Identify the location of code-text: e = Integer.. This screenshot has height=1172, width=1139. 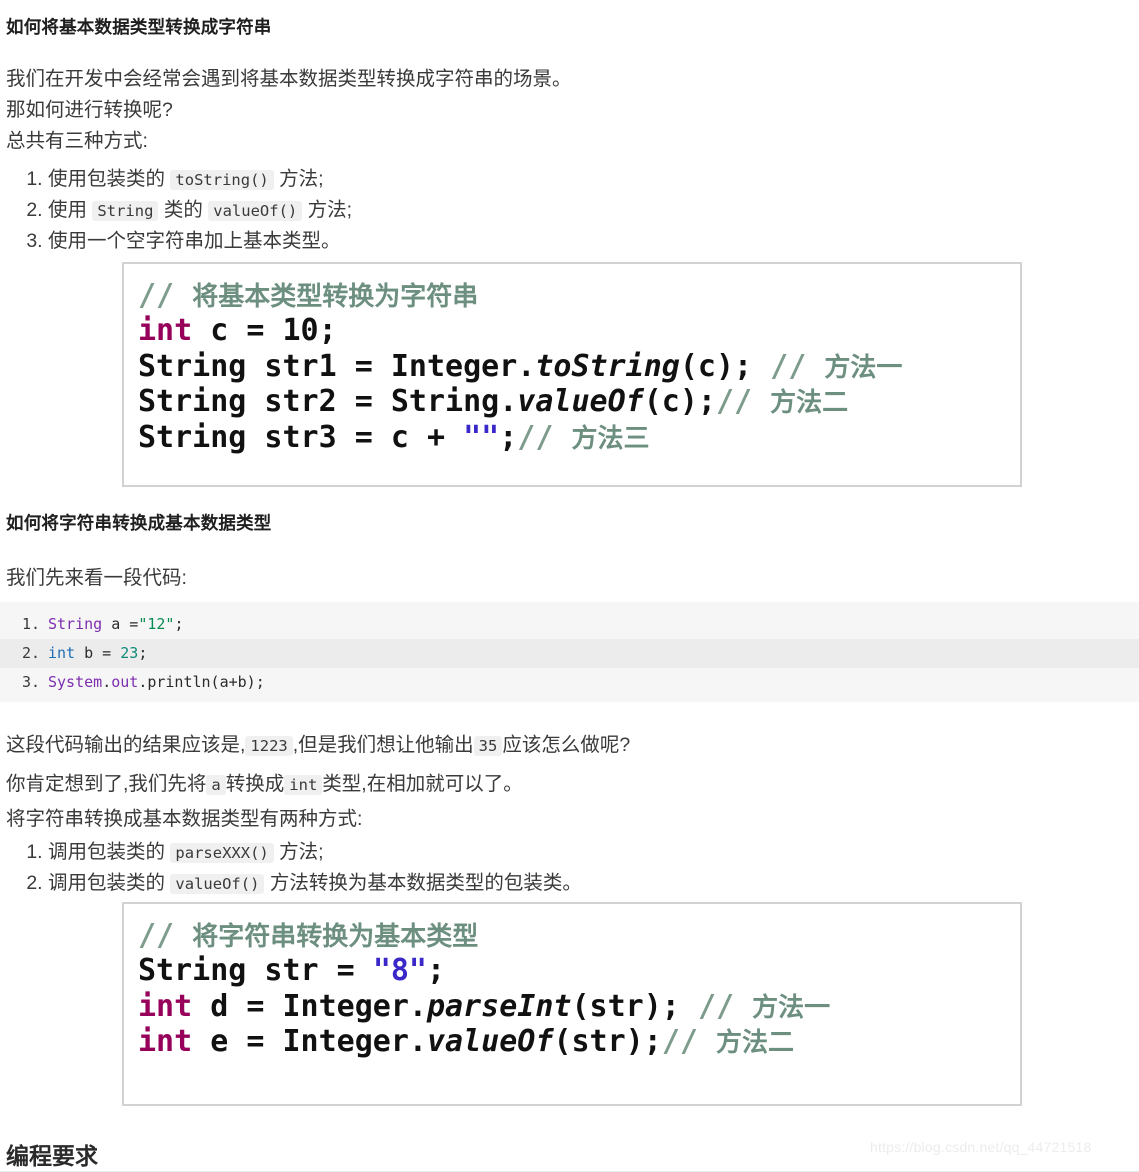
(309, 1042).